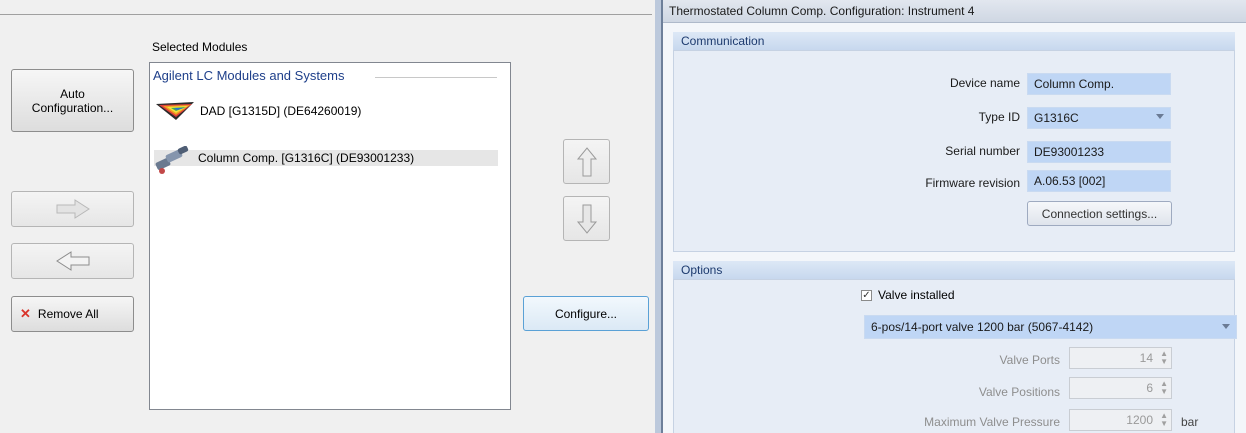 Image resolution: width=1246 pixels, height=433 pixels. Describe the element at coordinates (1099, 181) in the screenshot. I see `firmware-revision-field: A.06.53 [002]` at that location.